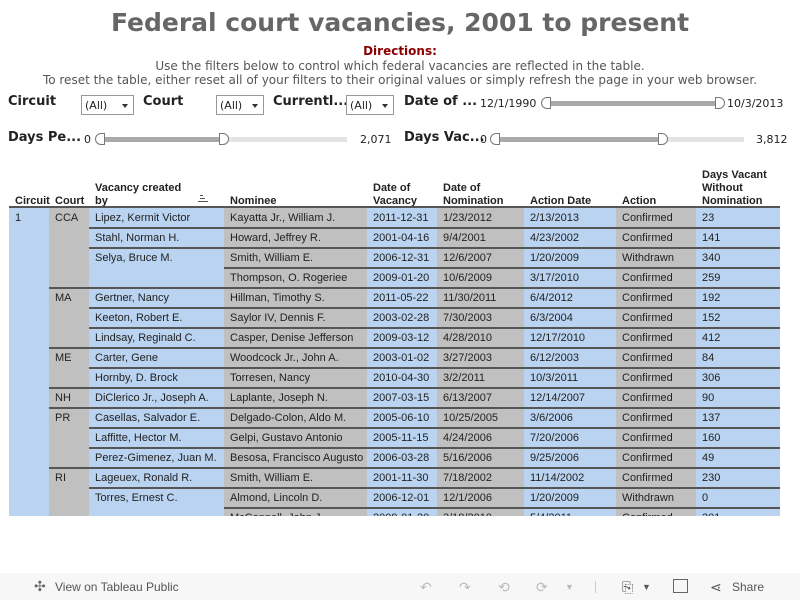 This screenshot has width=800, height=600. What do you see at coordinates (398, 496) in the screenshot?
I see `date-of-vacancy-cell: 2006-12-01` at bounding box center [398, 496].